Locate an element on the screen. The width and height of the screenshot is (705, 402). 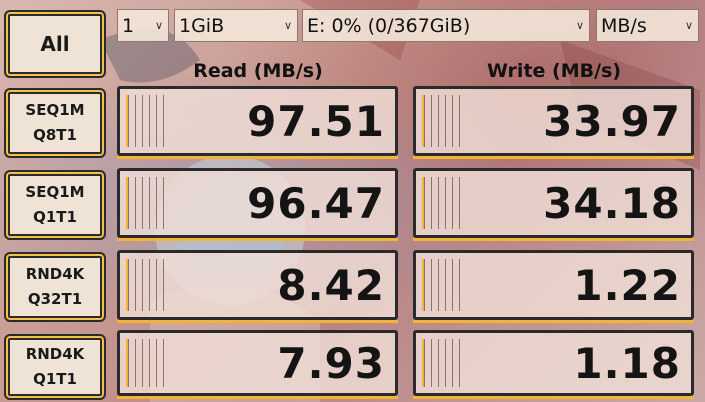
test-button-rnd4k-q1t1: RND4K Q1T1 is located at coordinates (55, 367).